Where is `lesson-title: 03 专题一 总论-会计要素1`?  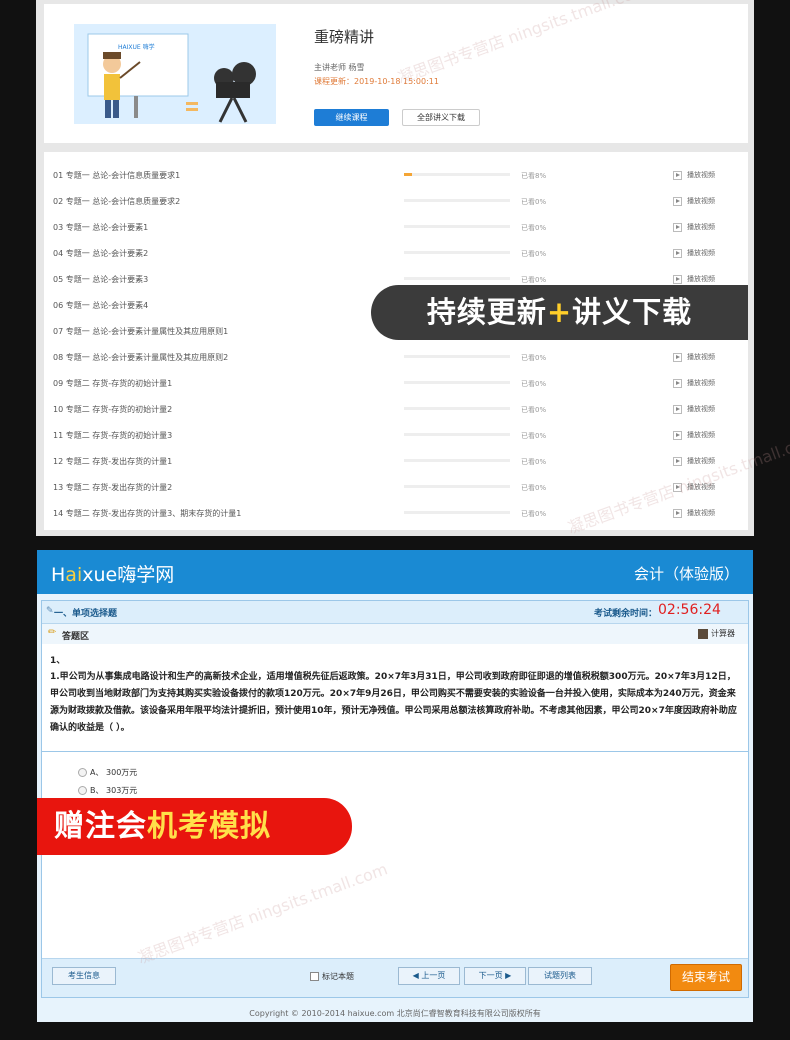 lesson-title: 03 专题一 总论-会计要素1 is located at coordinates (100, 227).